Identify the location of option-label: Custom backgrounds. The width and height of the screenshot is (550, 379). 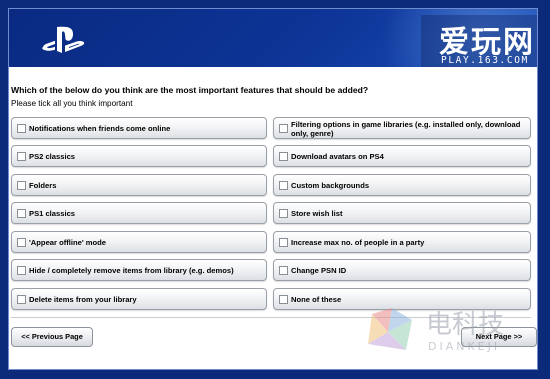
(330, 185).